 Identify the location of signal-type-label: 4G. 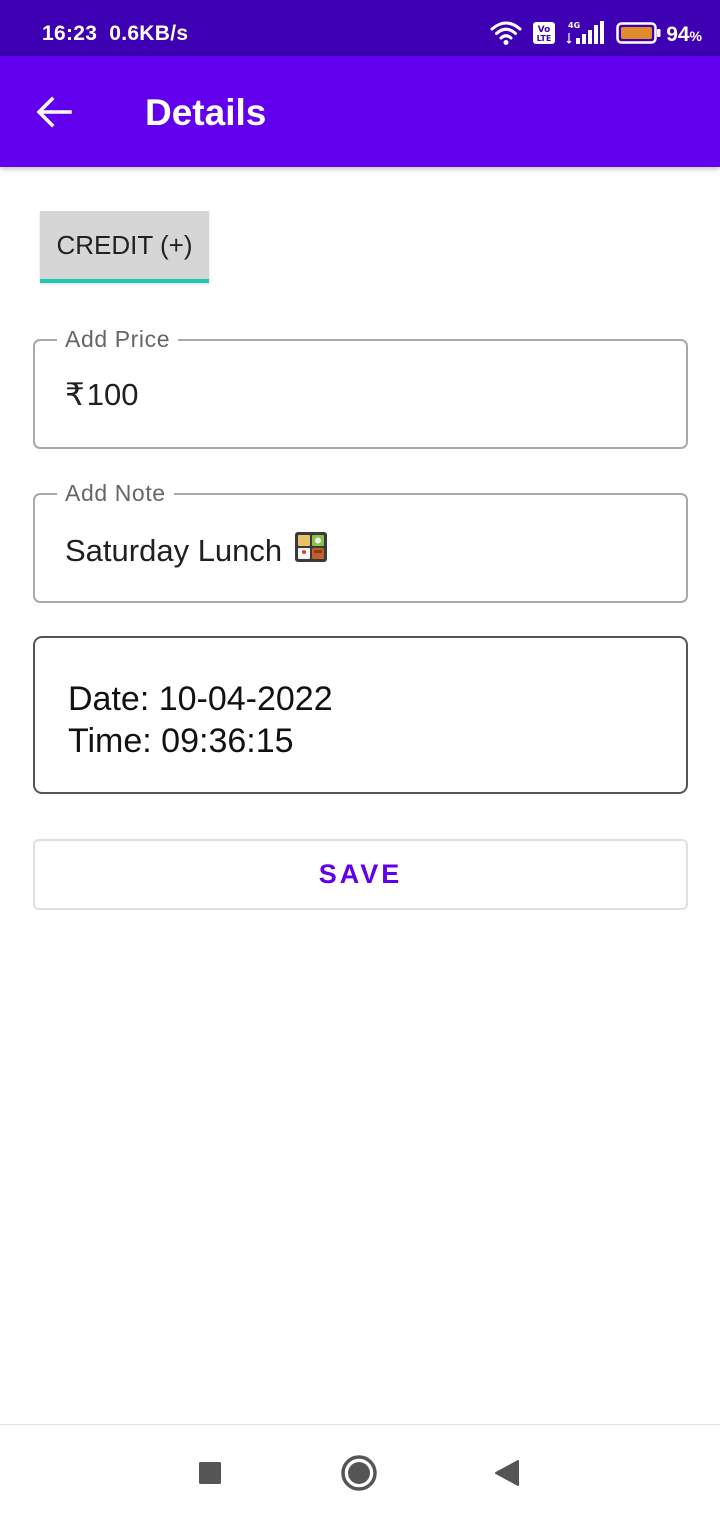
(574, 25).